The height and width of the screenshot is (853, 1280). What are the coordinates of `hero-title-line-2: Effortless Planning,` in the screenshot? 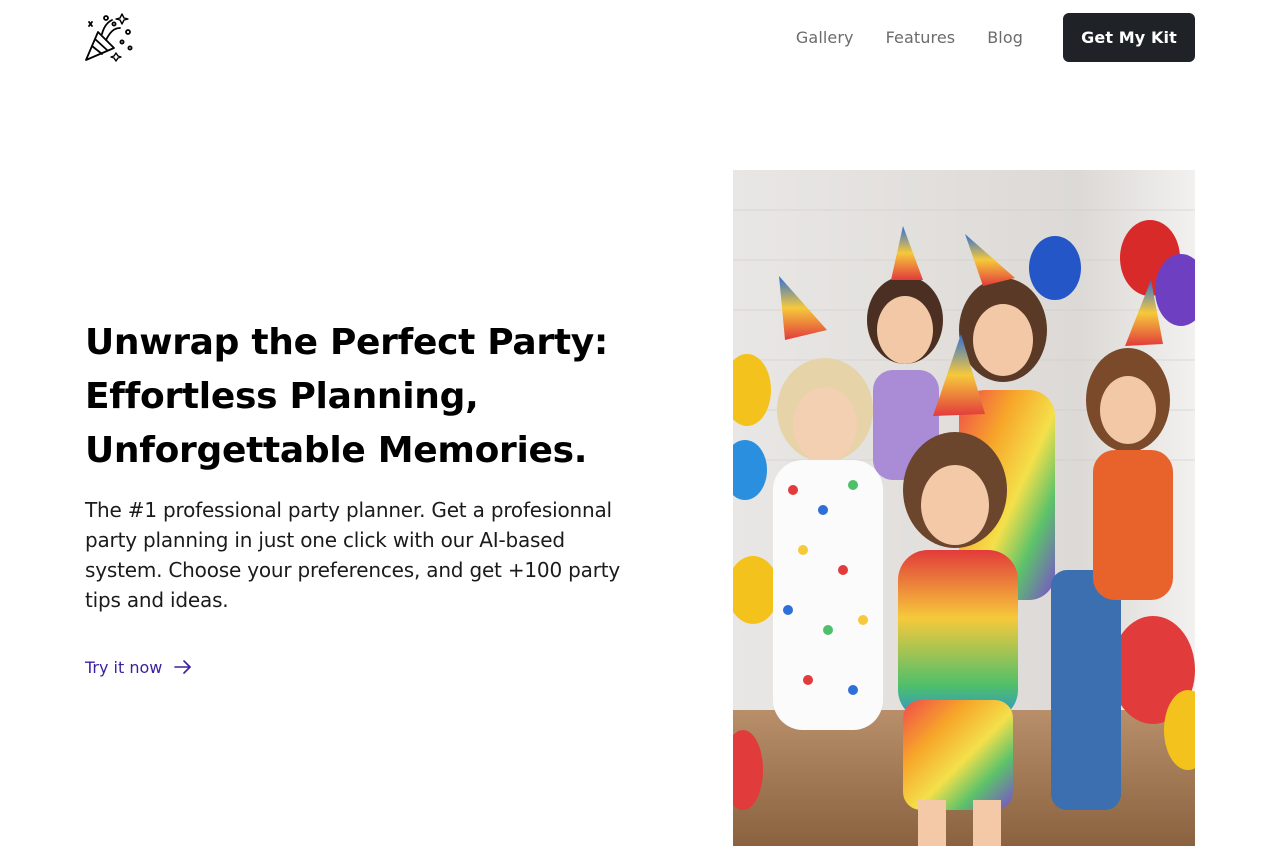 It's located at (282, 396).